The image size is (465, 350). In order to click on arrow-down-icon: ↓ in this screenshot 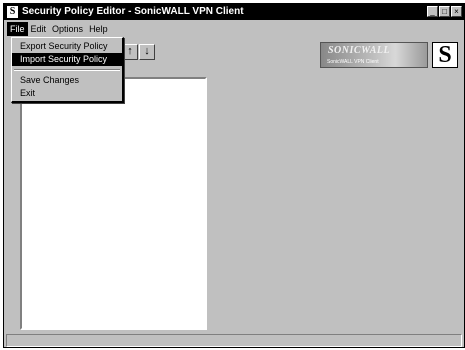, I will do `click(147, 51)`.